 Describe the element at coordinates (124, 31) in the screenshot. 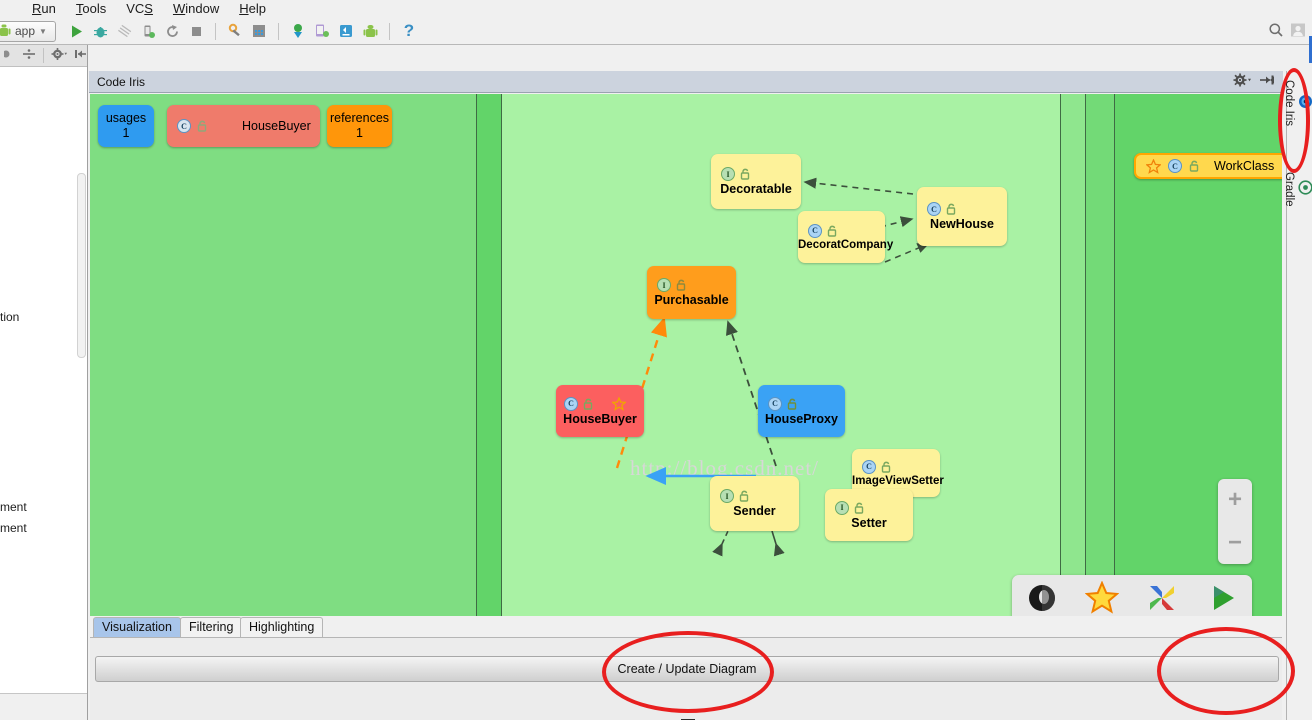

I see `coverage-icon` at that location.